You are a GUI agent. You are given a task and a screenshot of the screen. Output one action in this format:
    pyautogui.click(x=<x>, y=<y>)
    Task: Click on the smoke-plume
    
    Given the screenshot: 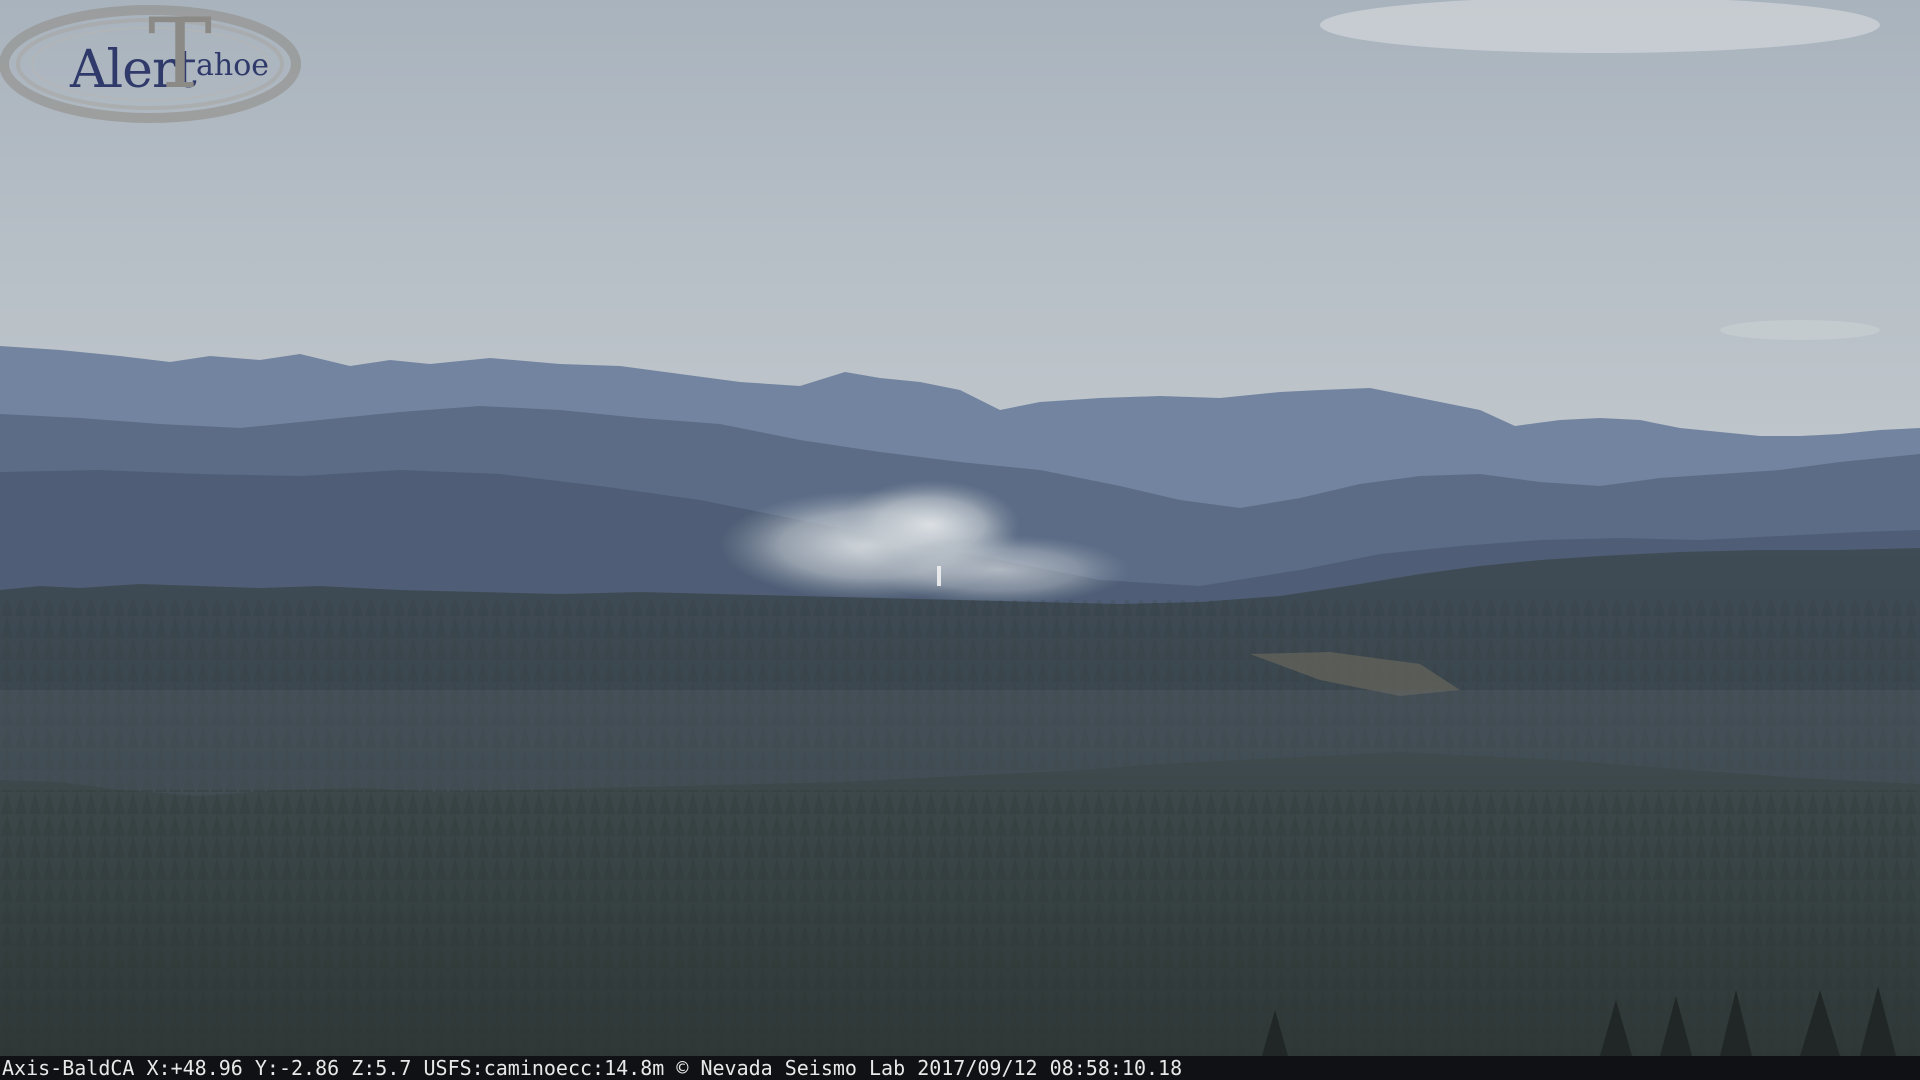 What is the action you would take?
    pyautogui.click(x=1000, y=570)
    